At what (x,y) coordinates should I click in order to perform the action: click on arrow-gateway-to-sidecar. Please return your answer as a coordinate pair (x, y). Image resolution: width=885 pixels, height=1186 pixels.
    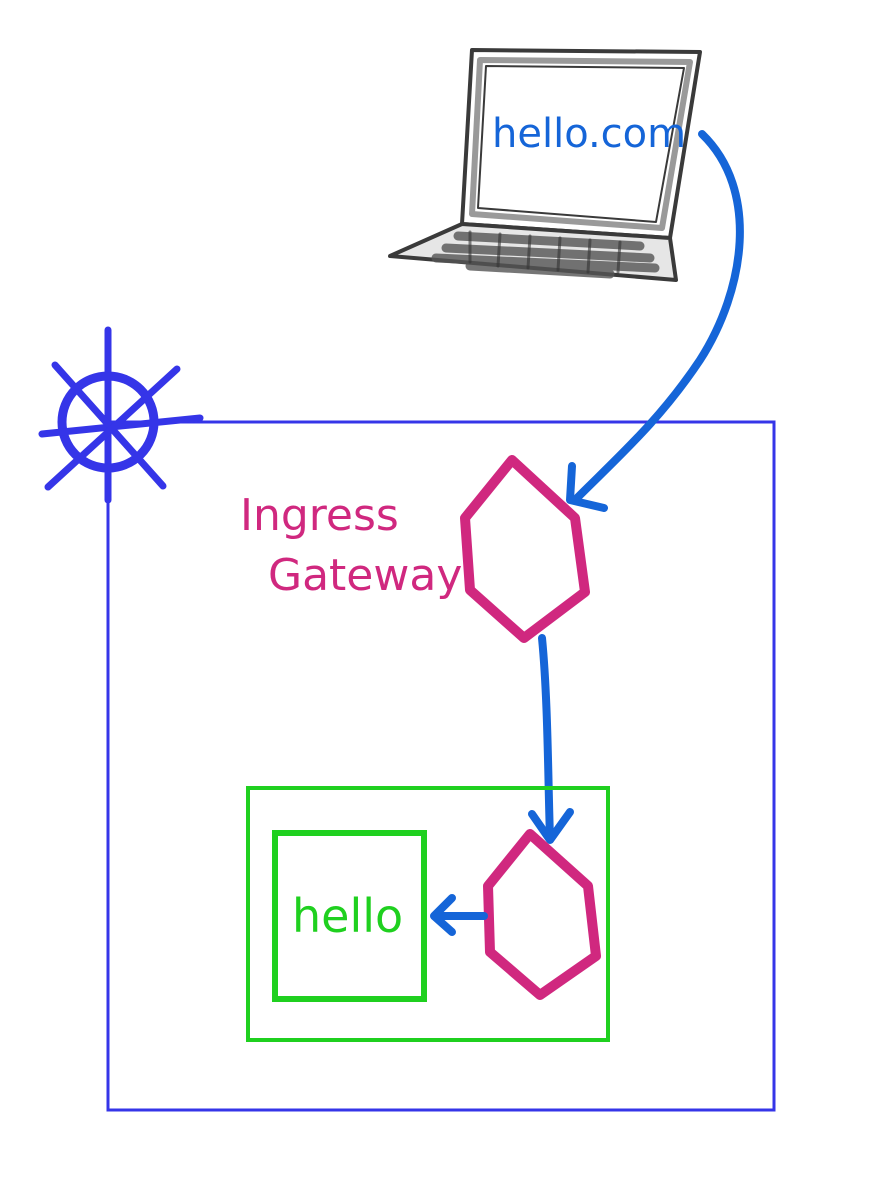
    Looking at the image, I should click on (551, 739).